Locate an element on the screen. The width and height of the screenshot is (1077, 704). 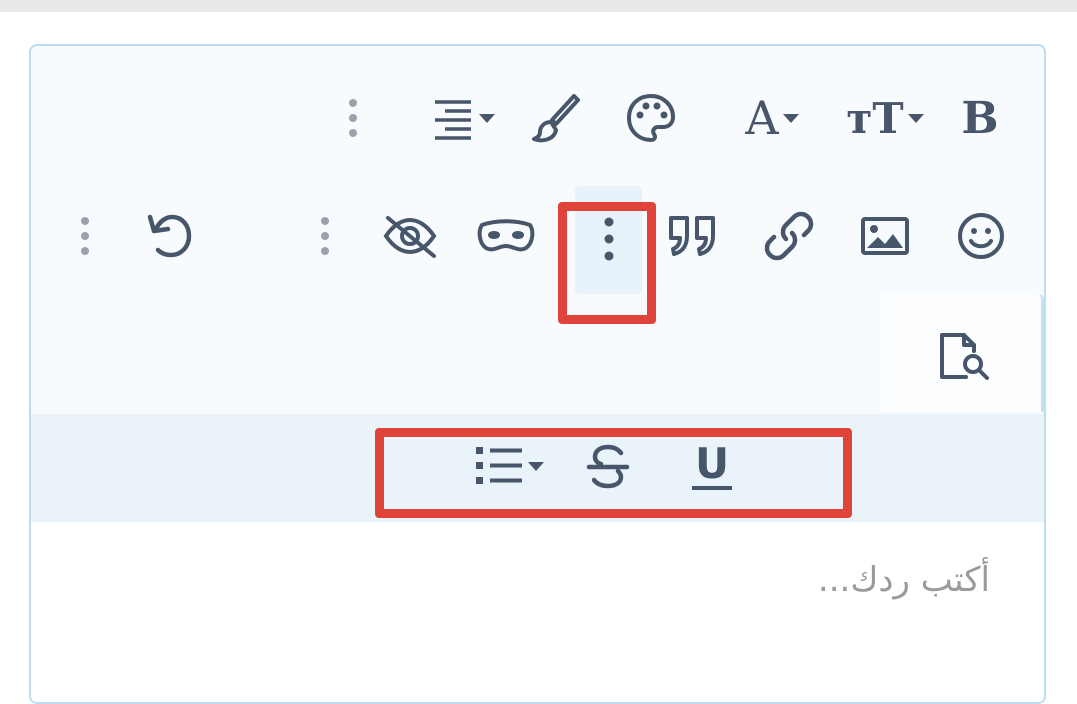
bold-button: B is located at coordinates (980, 118).